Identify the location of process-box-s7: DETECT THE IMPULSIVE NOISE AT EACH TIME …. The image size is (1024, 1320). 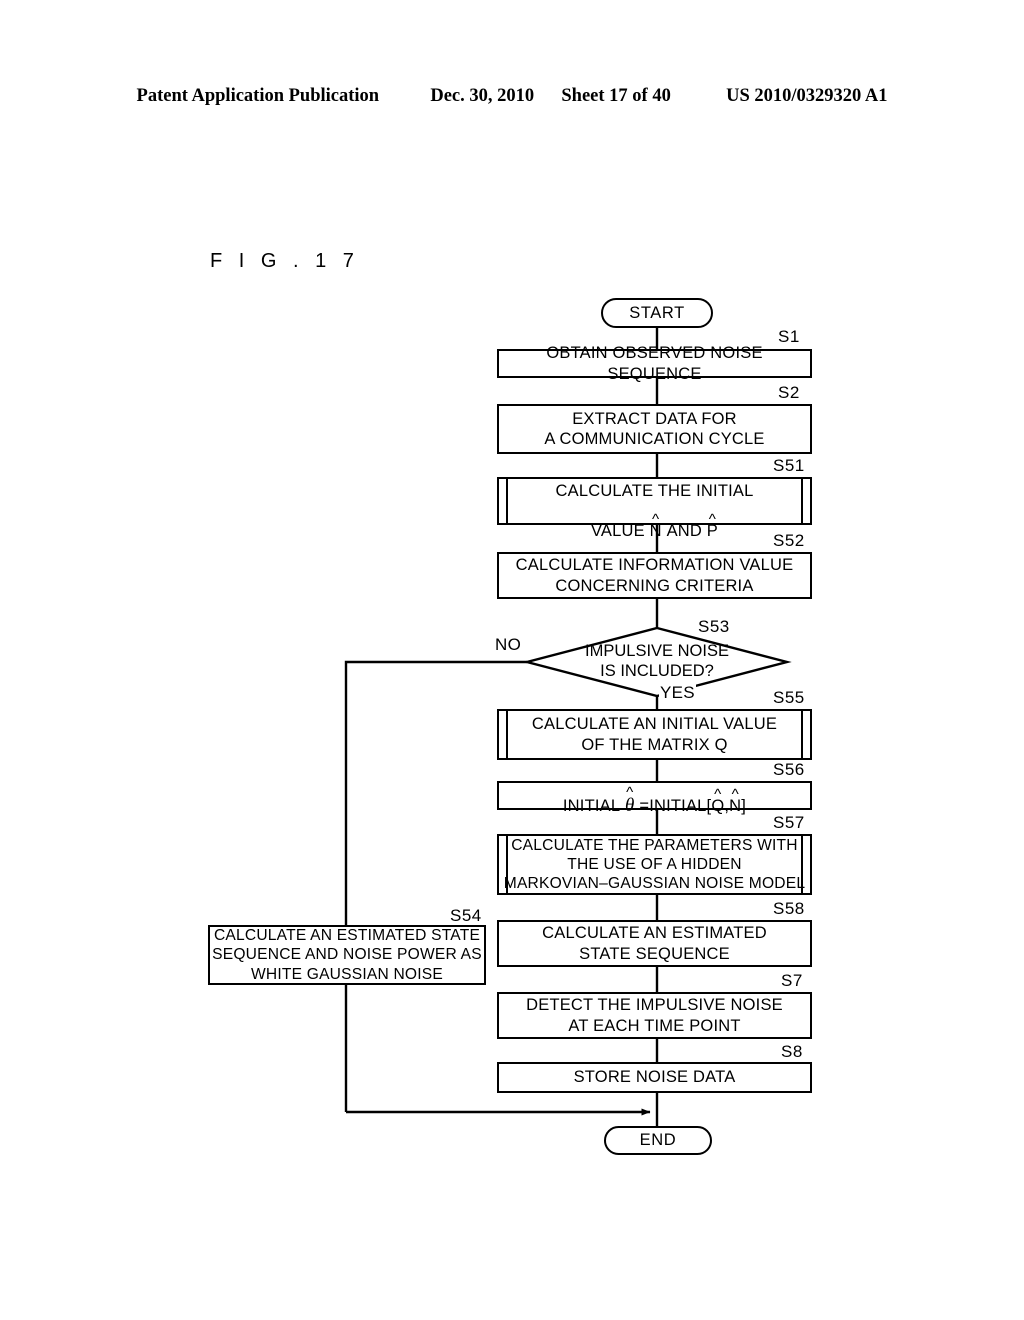
(654, 1015).